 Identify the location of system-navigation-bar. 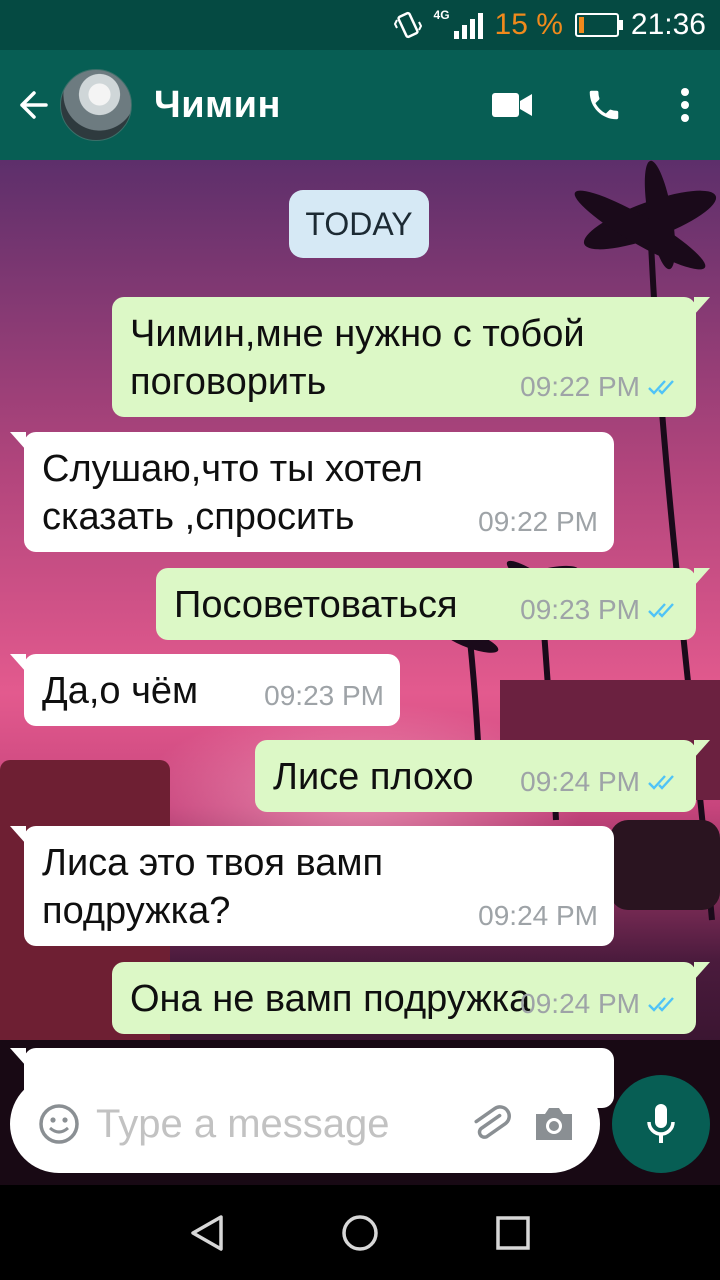
(360, 1232).